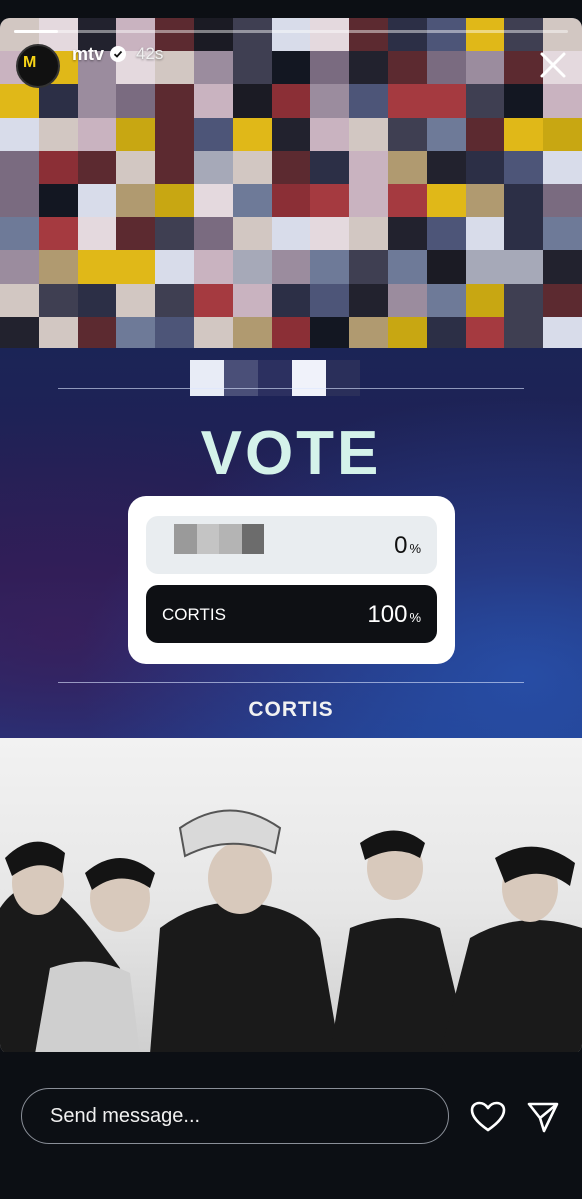 The image size is (582, 1199). Describe the element at coordinates (407, 545) in the screenshot. I see `poll-option-1-percent: 0%` at that location.